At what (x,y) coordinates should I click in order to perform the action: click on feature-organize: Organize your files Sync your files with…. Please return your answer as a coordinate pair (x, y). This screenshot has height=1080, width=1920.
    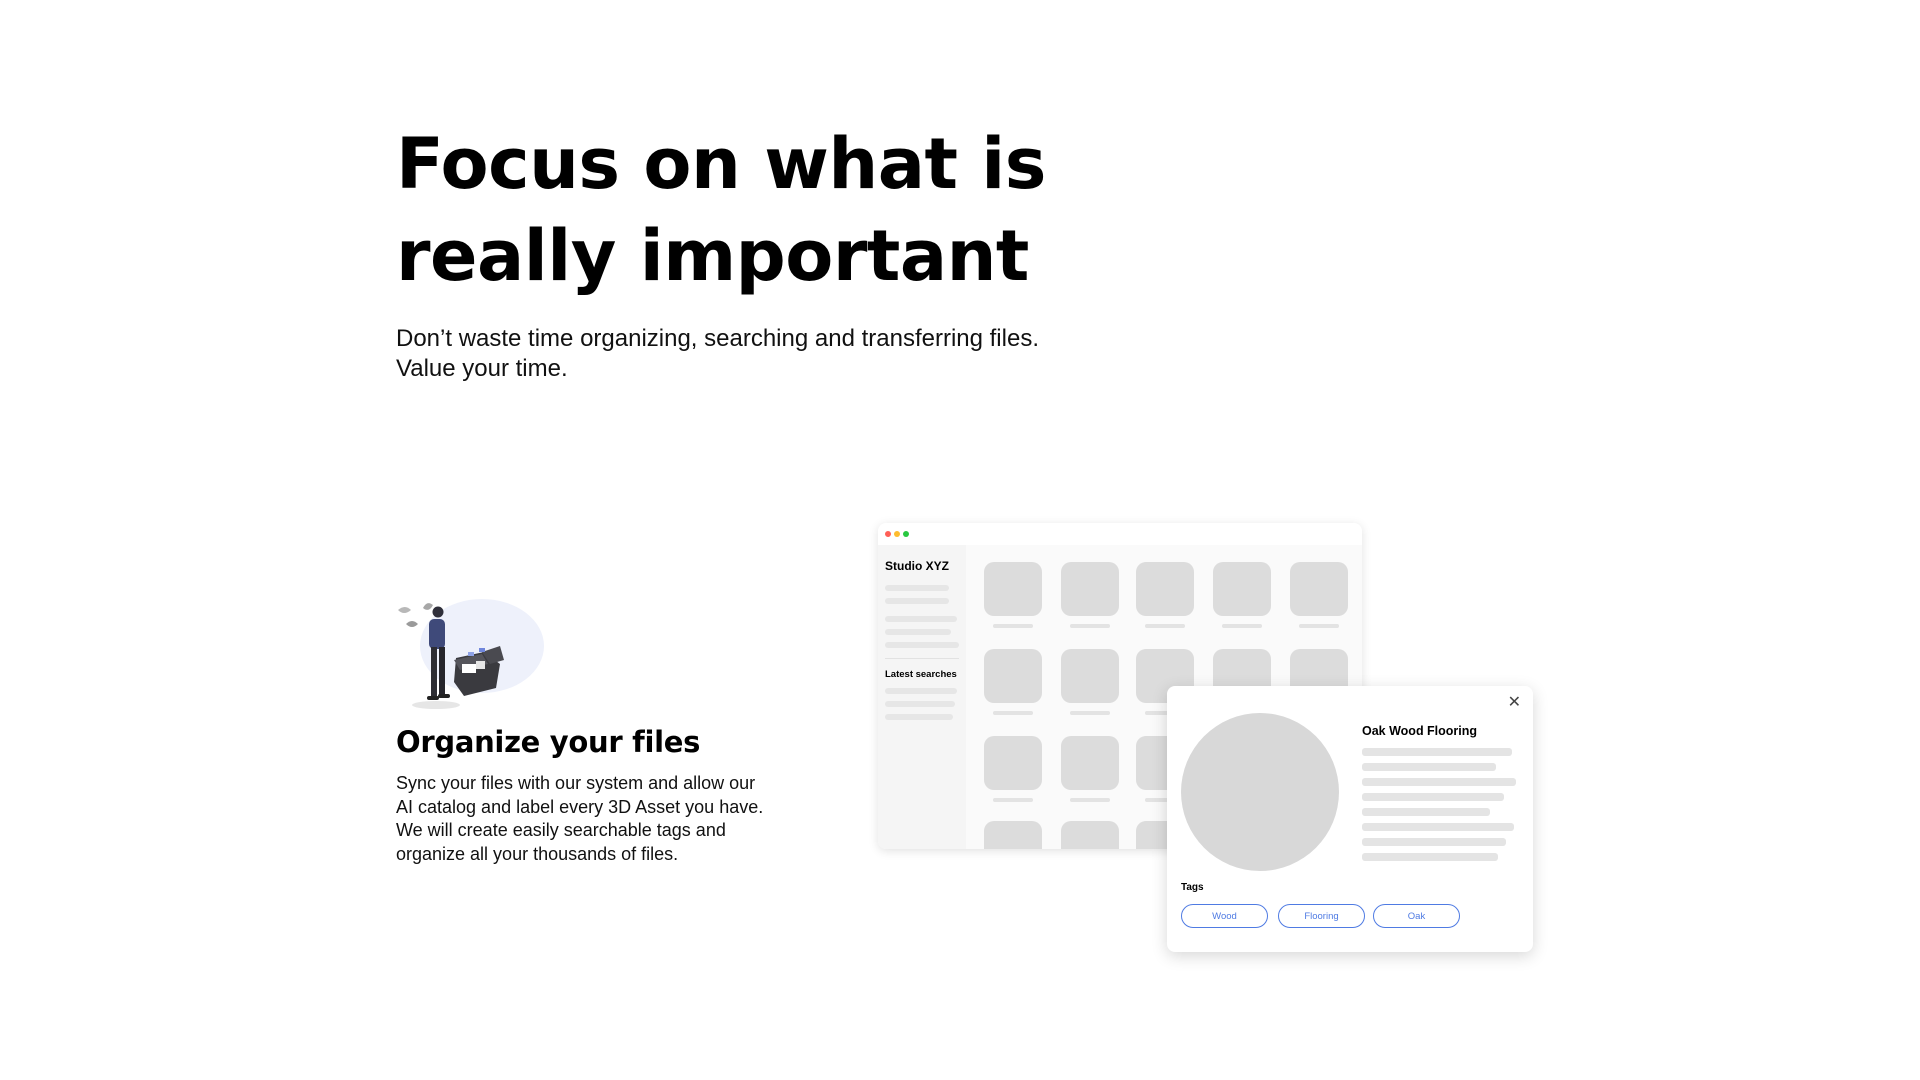
    Looking at the image, I should click on (586, 732).